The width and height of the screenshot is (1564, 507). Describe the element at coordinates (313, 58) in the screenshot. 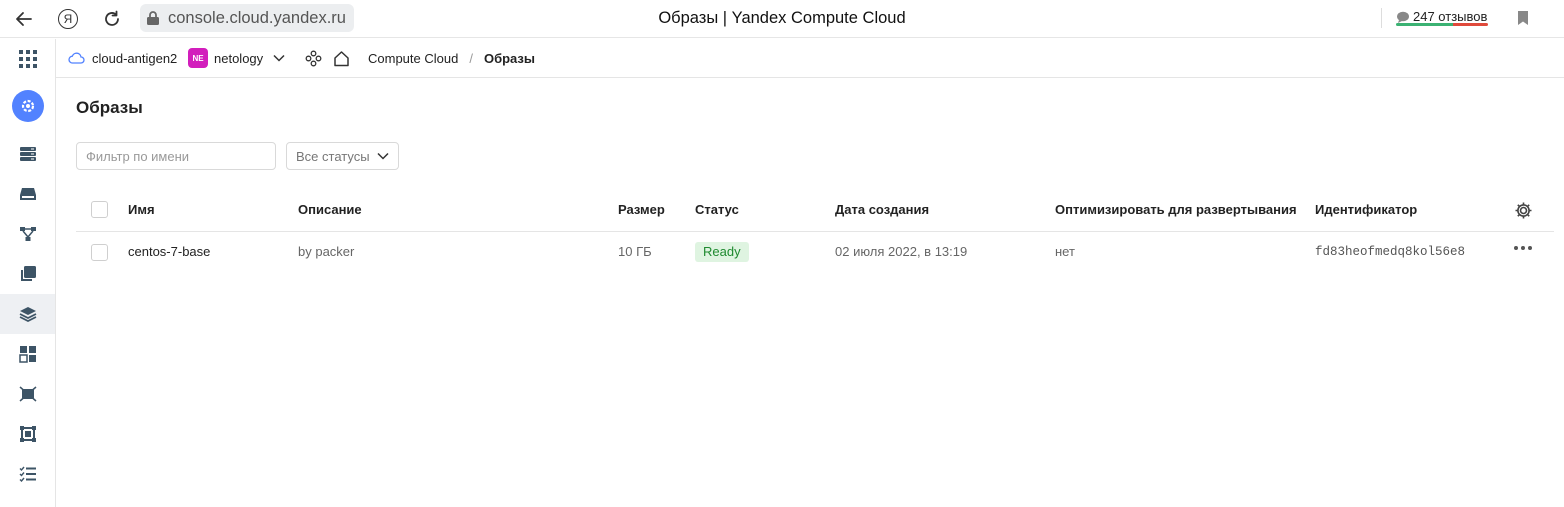

I see `services-switch-icon` at that location.